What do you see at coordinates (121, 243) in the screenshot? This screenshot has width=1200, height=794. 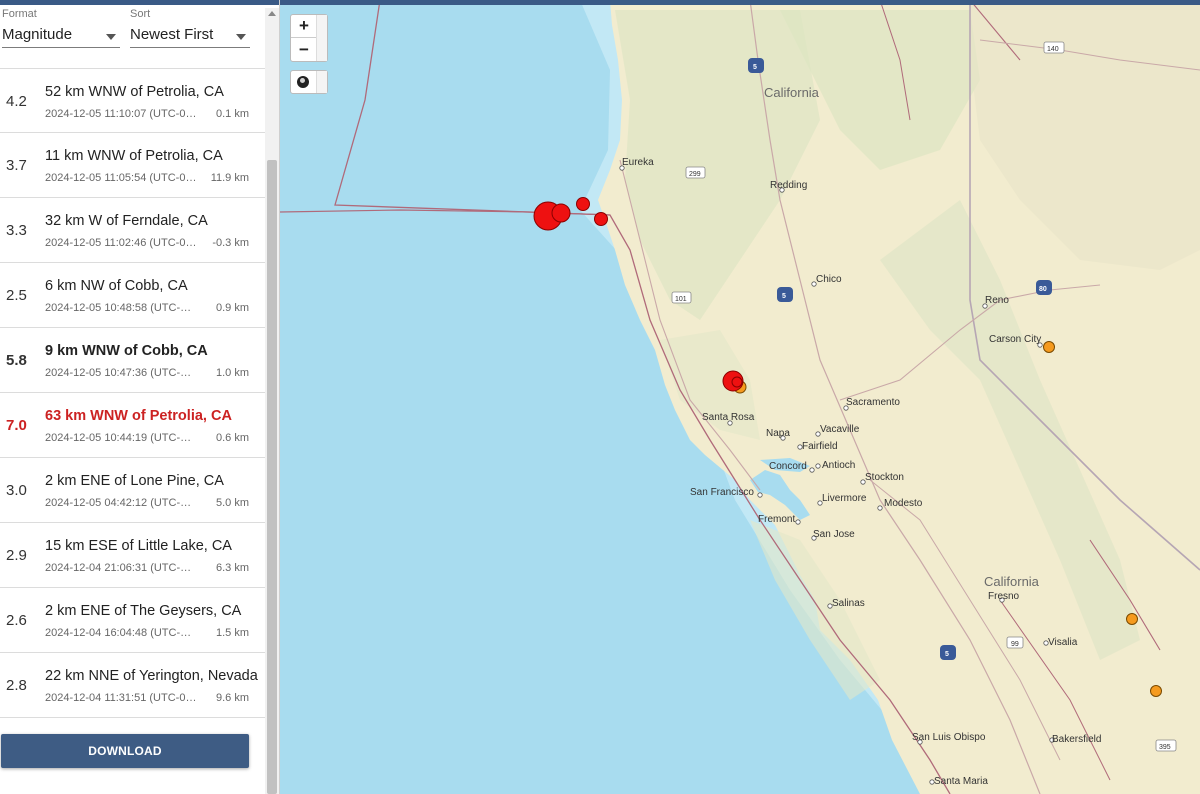 I see `event-time: 2024-12-05 11:02:46 (UTC-08:00)` at bounding box center [121, 243].